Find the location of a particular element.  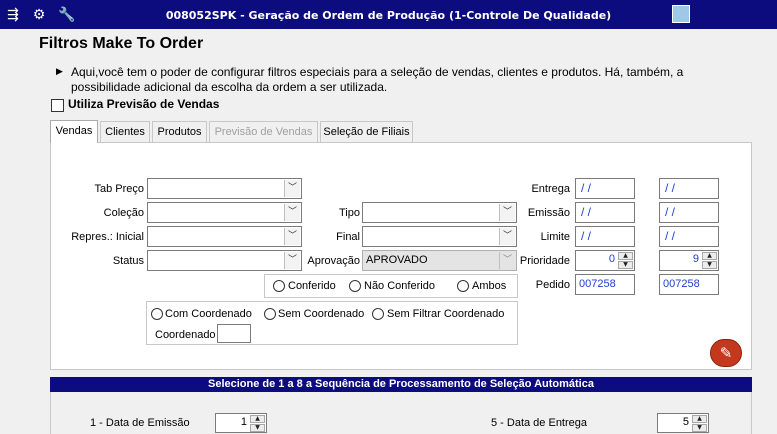

tab-produtos: Produtos is located at coordinates (179, 131).